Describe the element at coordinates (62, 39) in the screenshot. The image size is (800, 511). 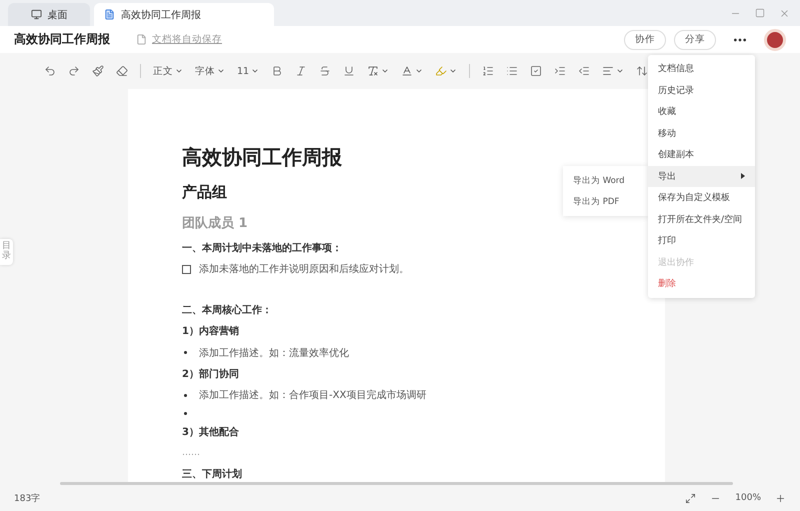
I see `document-name: 高效协同工作周报` at that location.